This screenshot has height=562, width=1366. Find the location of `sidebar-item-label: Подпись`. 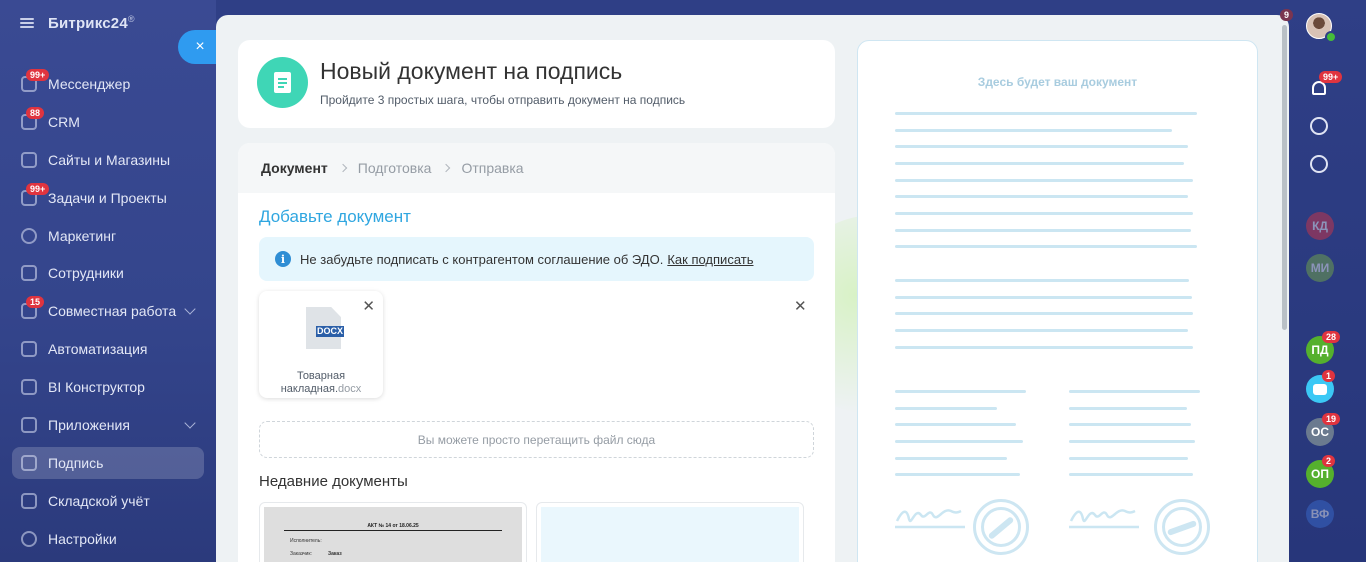

sidebar-item-label: Подпись is located at coordinates (76, 462).